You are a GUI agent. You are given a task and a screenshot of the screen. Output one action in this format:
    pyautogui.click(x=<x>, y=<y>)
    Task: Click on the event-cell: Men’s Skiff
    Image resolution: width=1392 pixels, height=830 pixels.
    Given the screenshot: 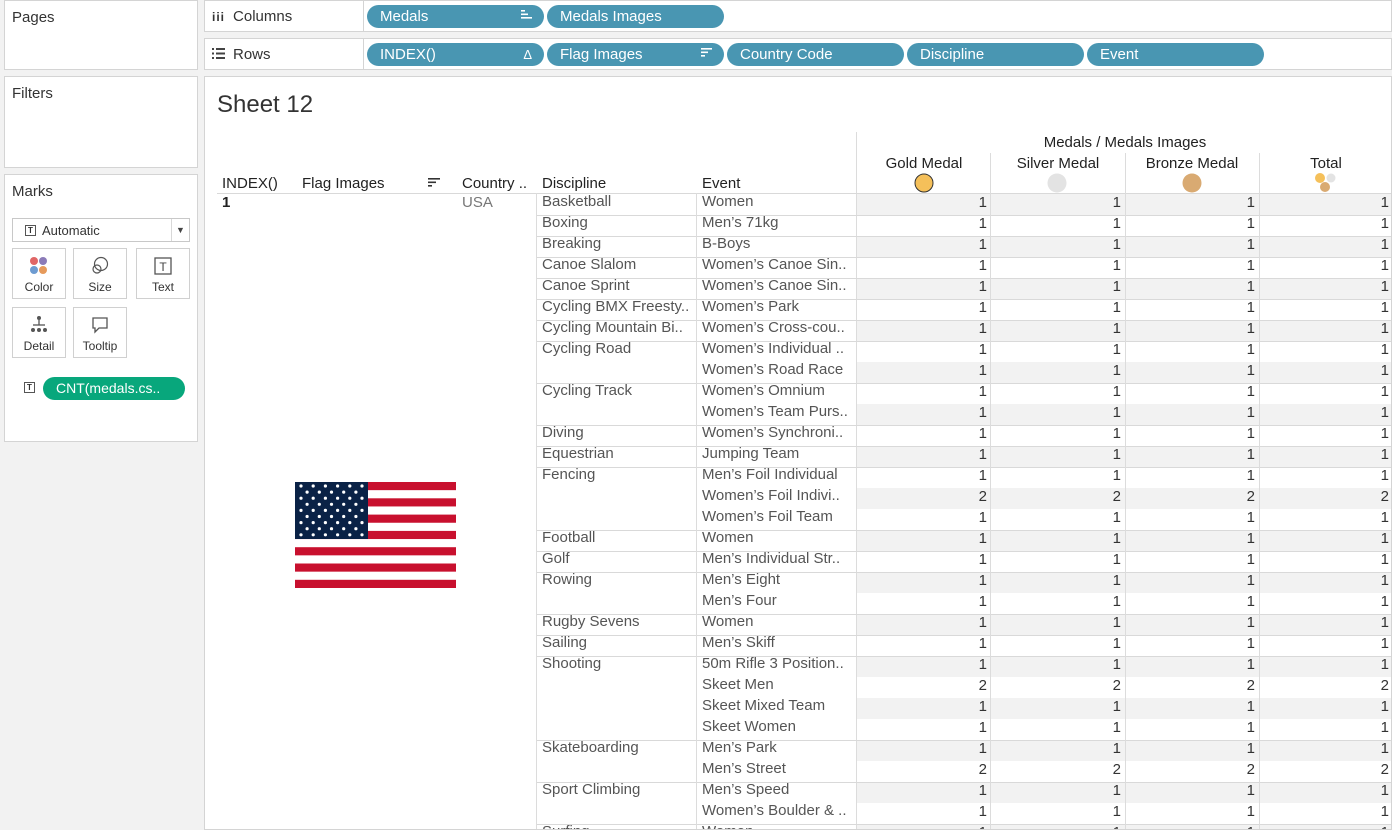 What is the action you would take?
    pyautogui.click(x=777, y=643)
    